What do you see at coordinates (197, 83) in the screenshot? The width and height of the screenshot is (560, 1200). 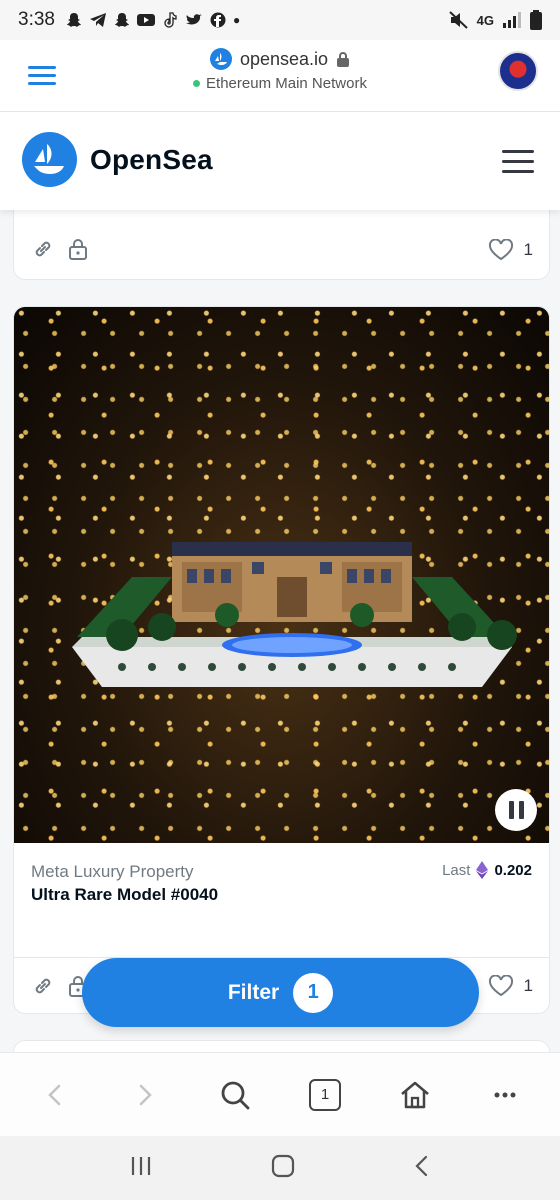 I see `network-status-dot` at bounding box center [197, 83].